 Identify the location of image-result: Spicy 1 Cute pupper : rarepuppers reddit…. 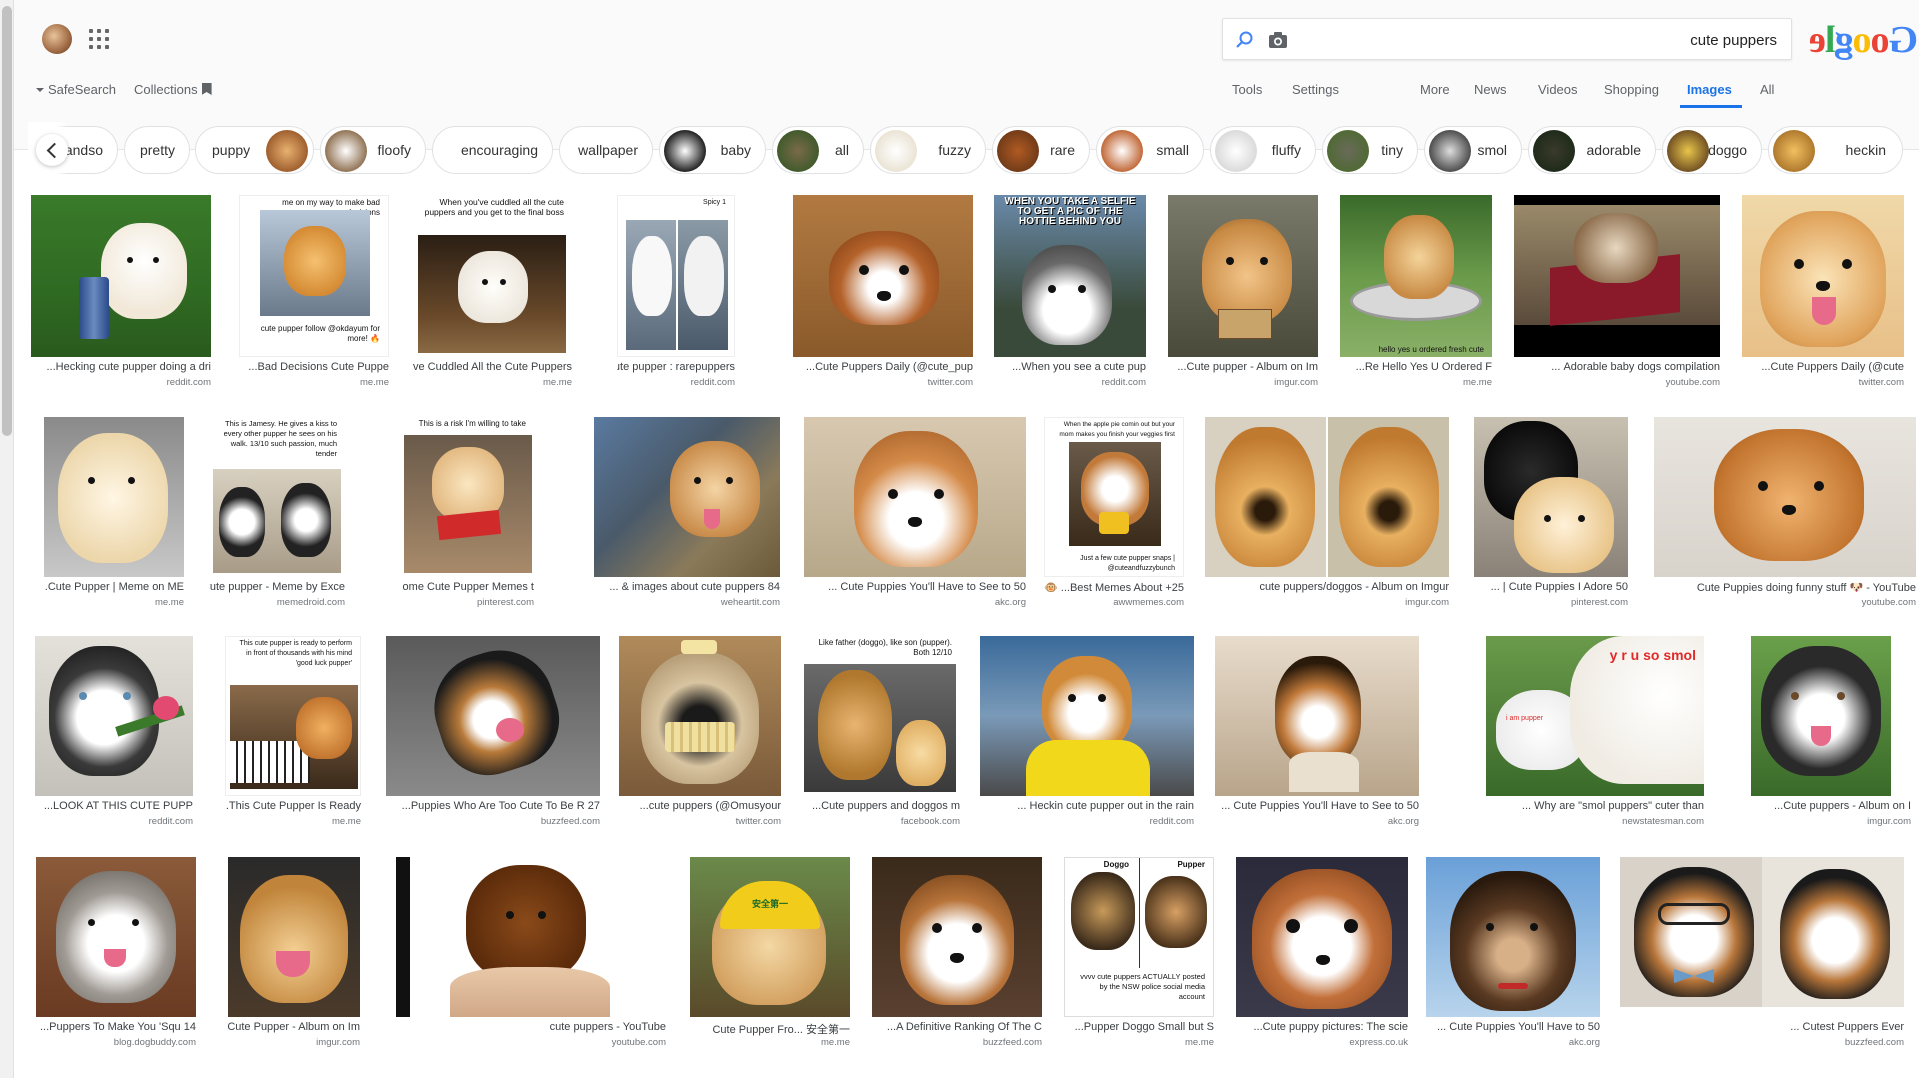
(676, 291).